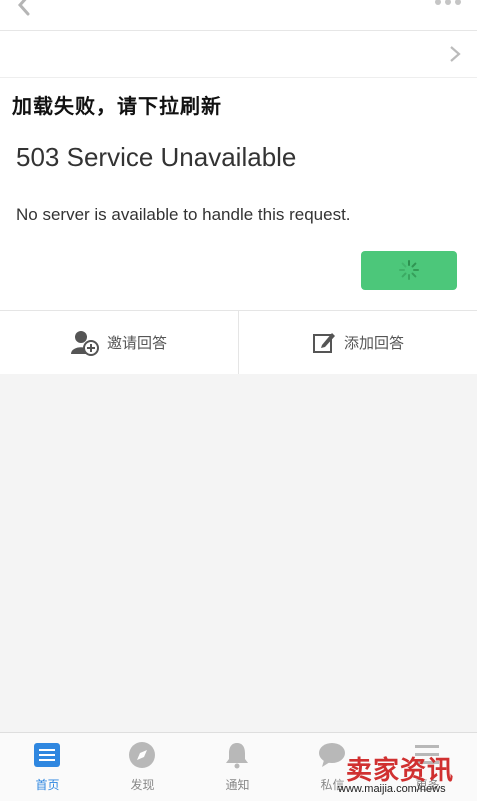  I want to click on home-icon, so click(47, 755).